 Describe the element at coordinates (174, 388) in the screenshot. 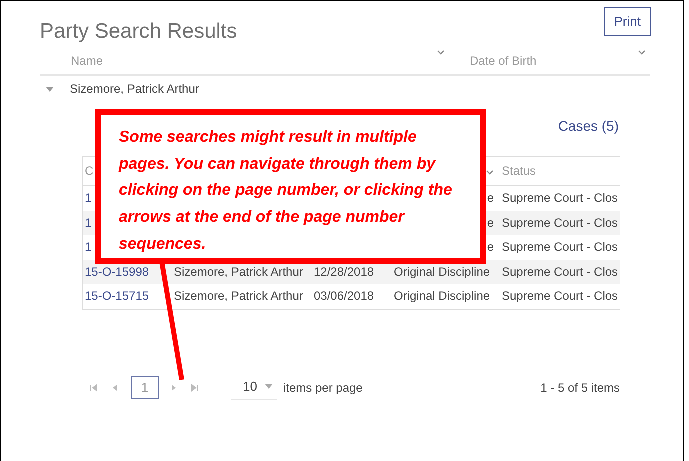

I see `next-page-icon` at that location.